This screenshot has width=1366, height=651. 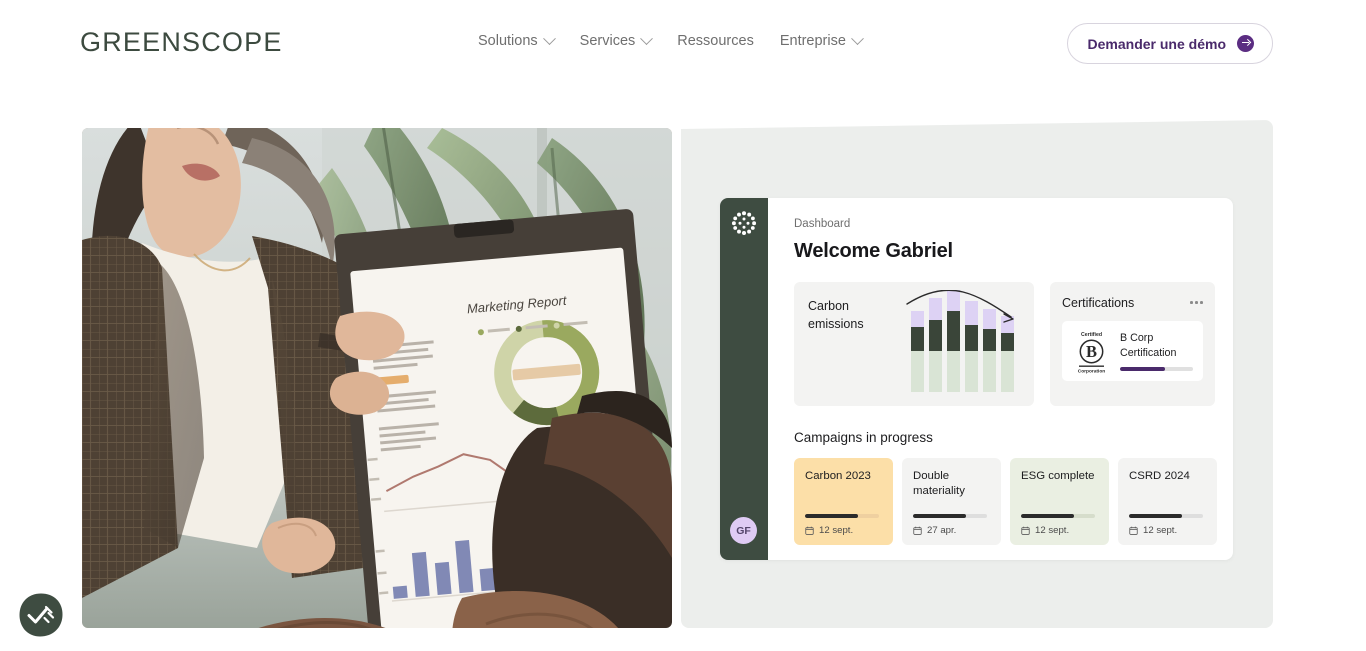 I want to click on bcorp-bottom-text: Corporation, so click(x=1092, y=370).